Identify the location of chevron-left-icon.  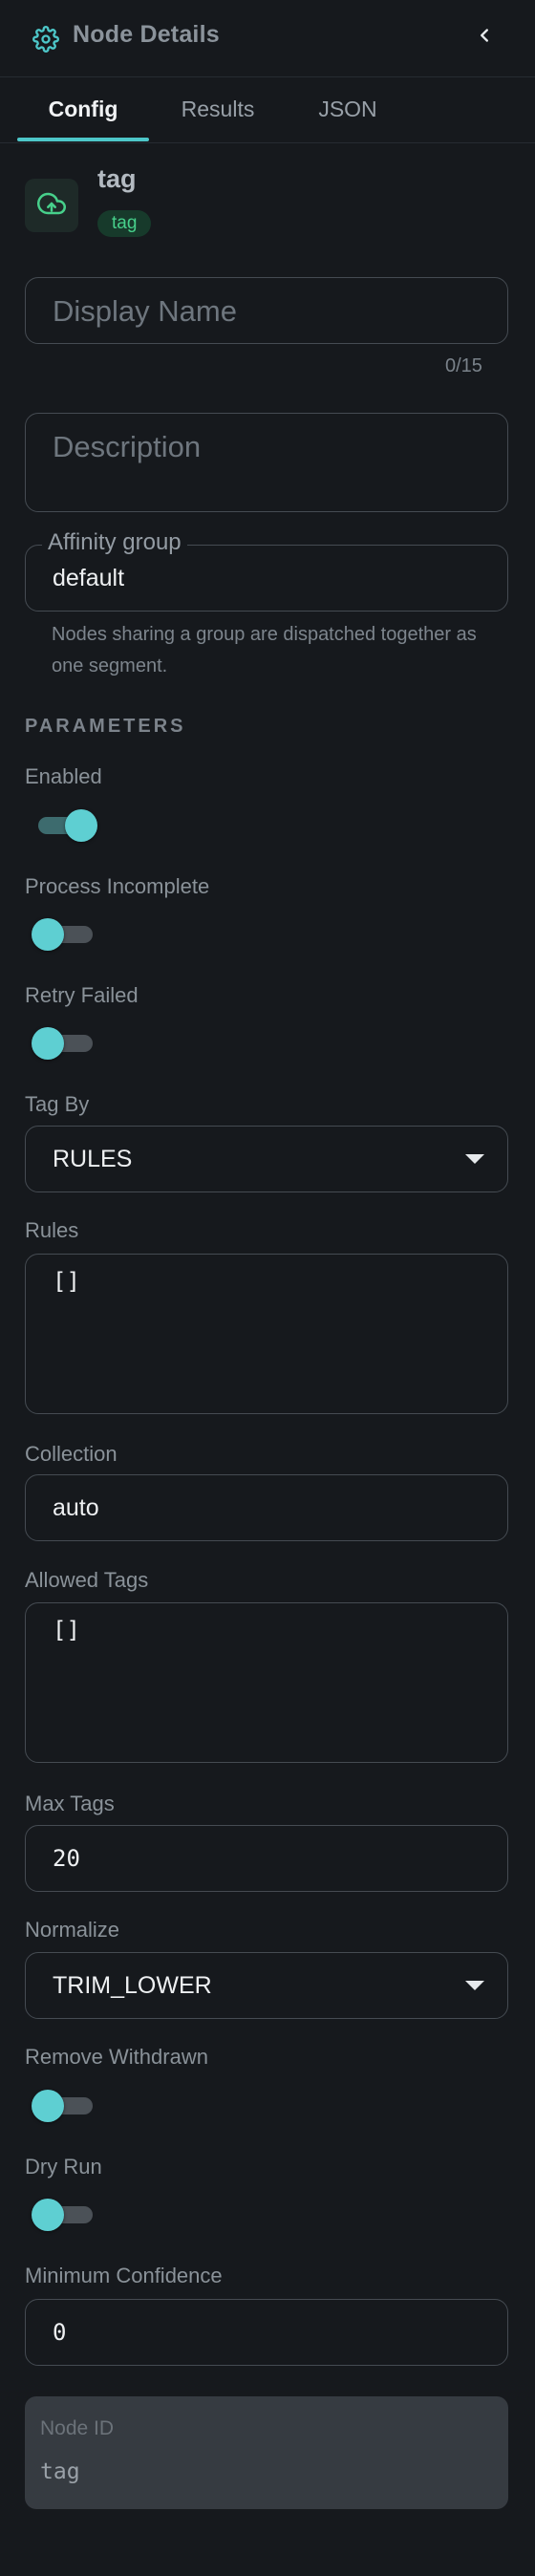
(484, 38).